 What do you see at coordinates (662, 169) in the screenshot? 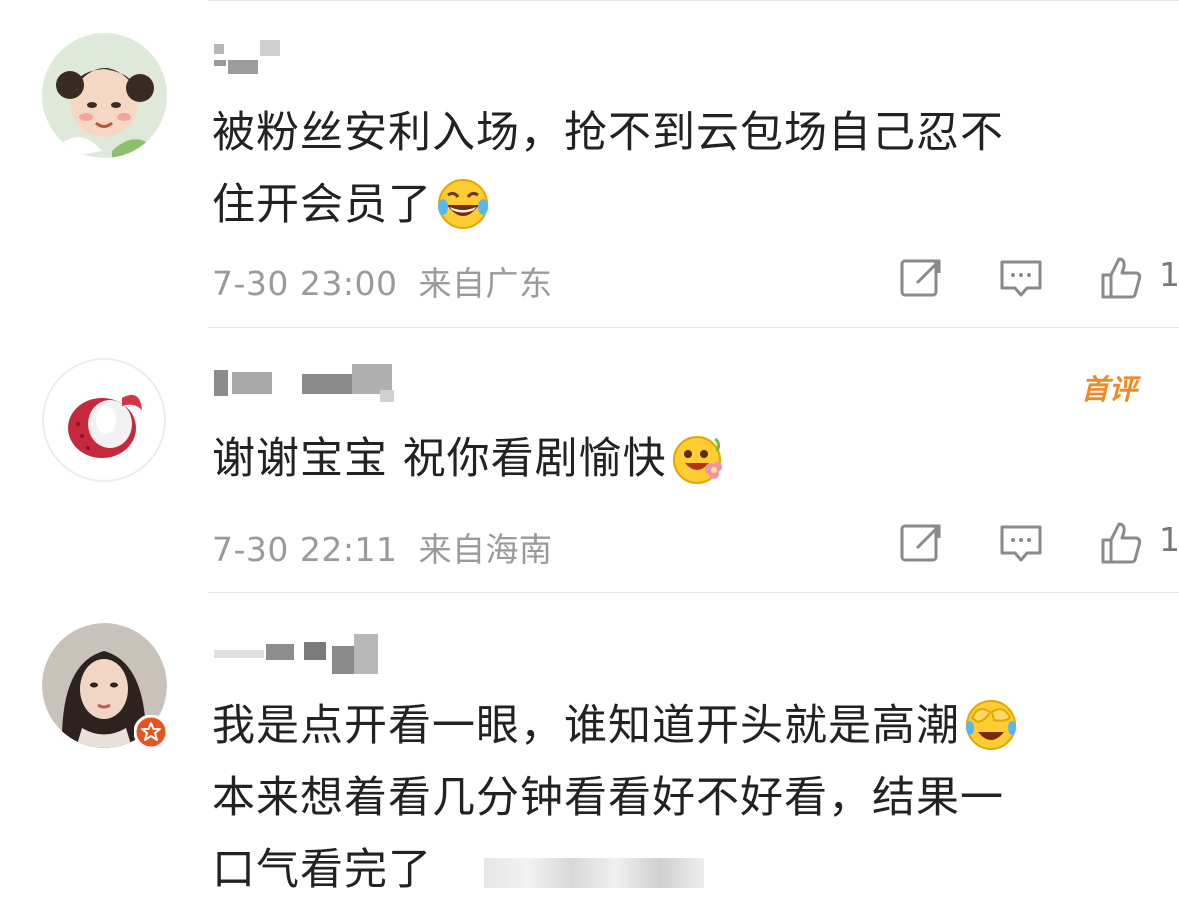
I see `comment-text: 被粉丝安利入场，抢不到云包场自己忍不 住开会员了` at bounding box center [662, 169].